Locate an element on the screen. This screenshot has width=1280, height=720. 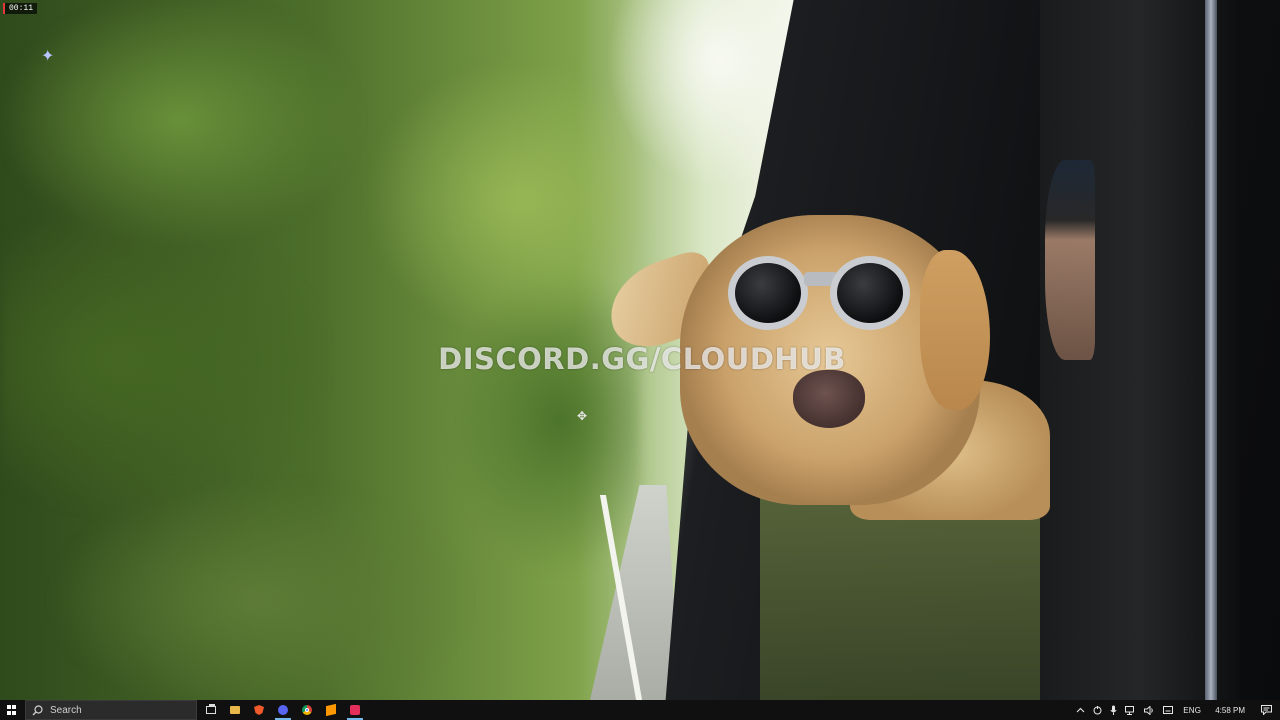
pinned-apps is located at coordinates (283, 710).